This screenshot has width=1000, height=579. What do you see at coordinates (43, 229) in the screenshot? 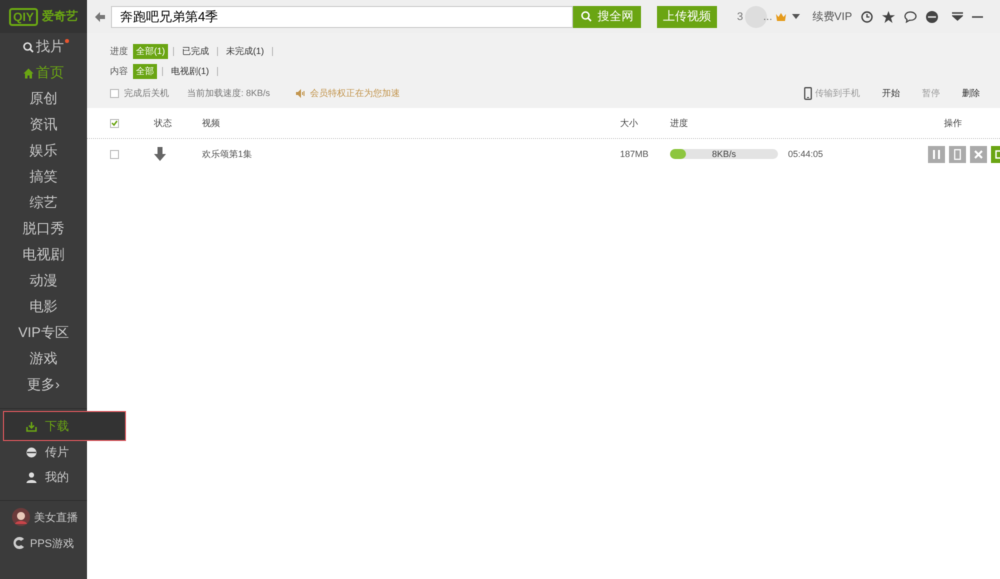
I see `nav-item: 脱口秀` at bounding box center [43, 229].